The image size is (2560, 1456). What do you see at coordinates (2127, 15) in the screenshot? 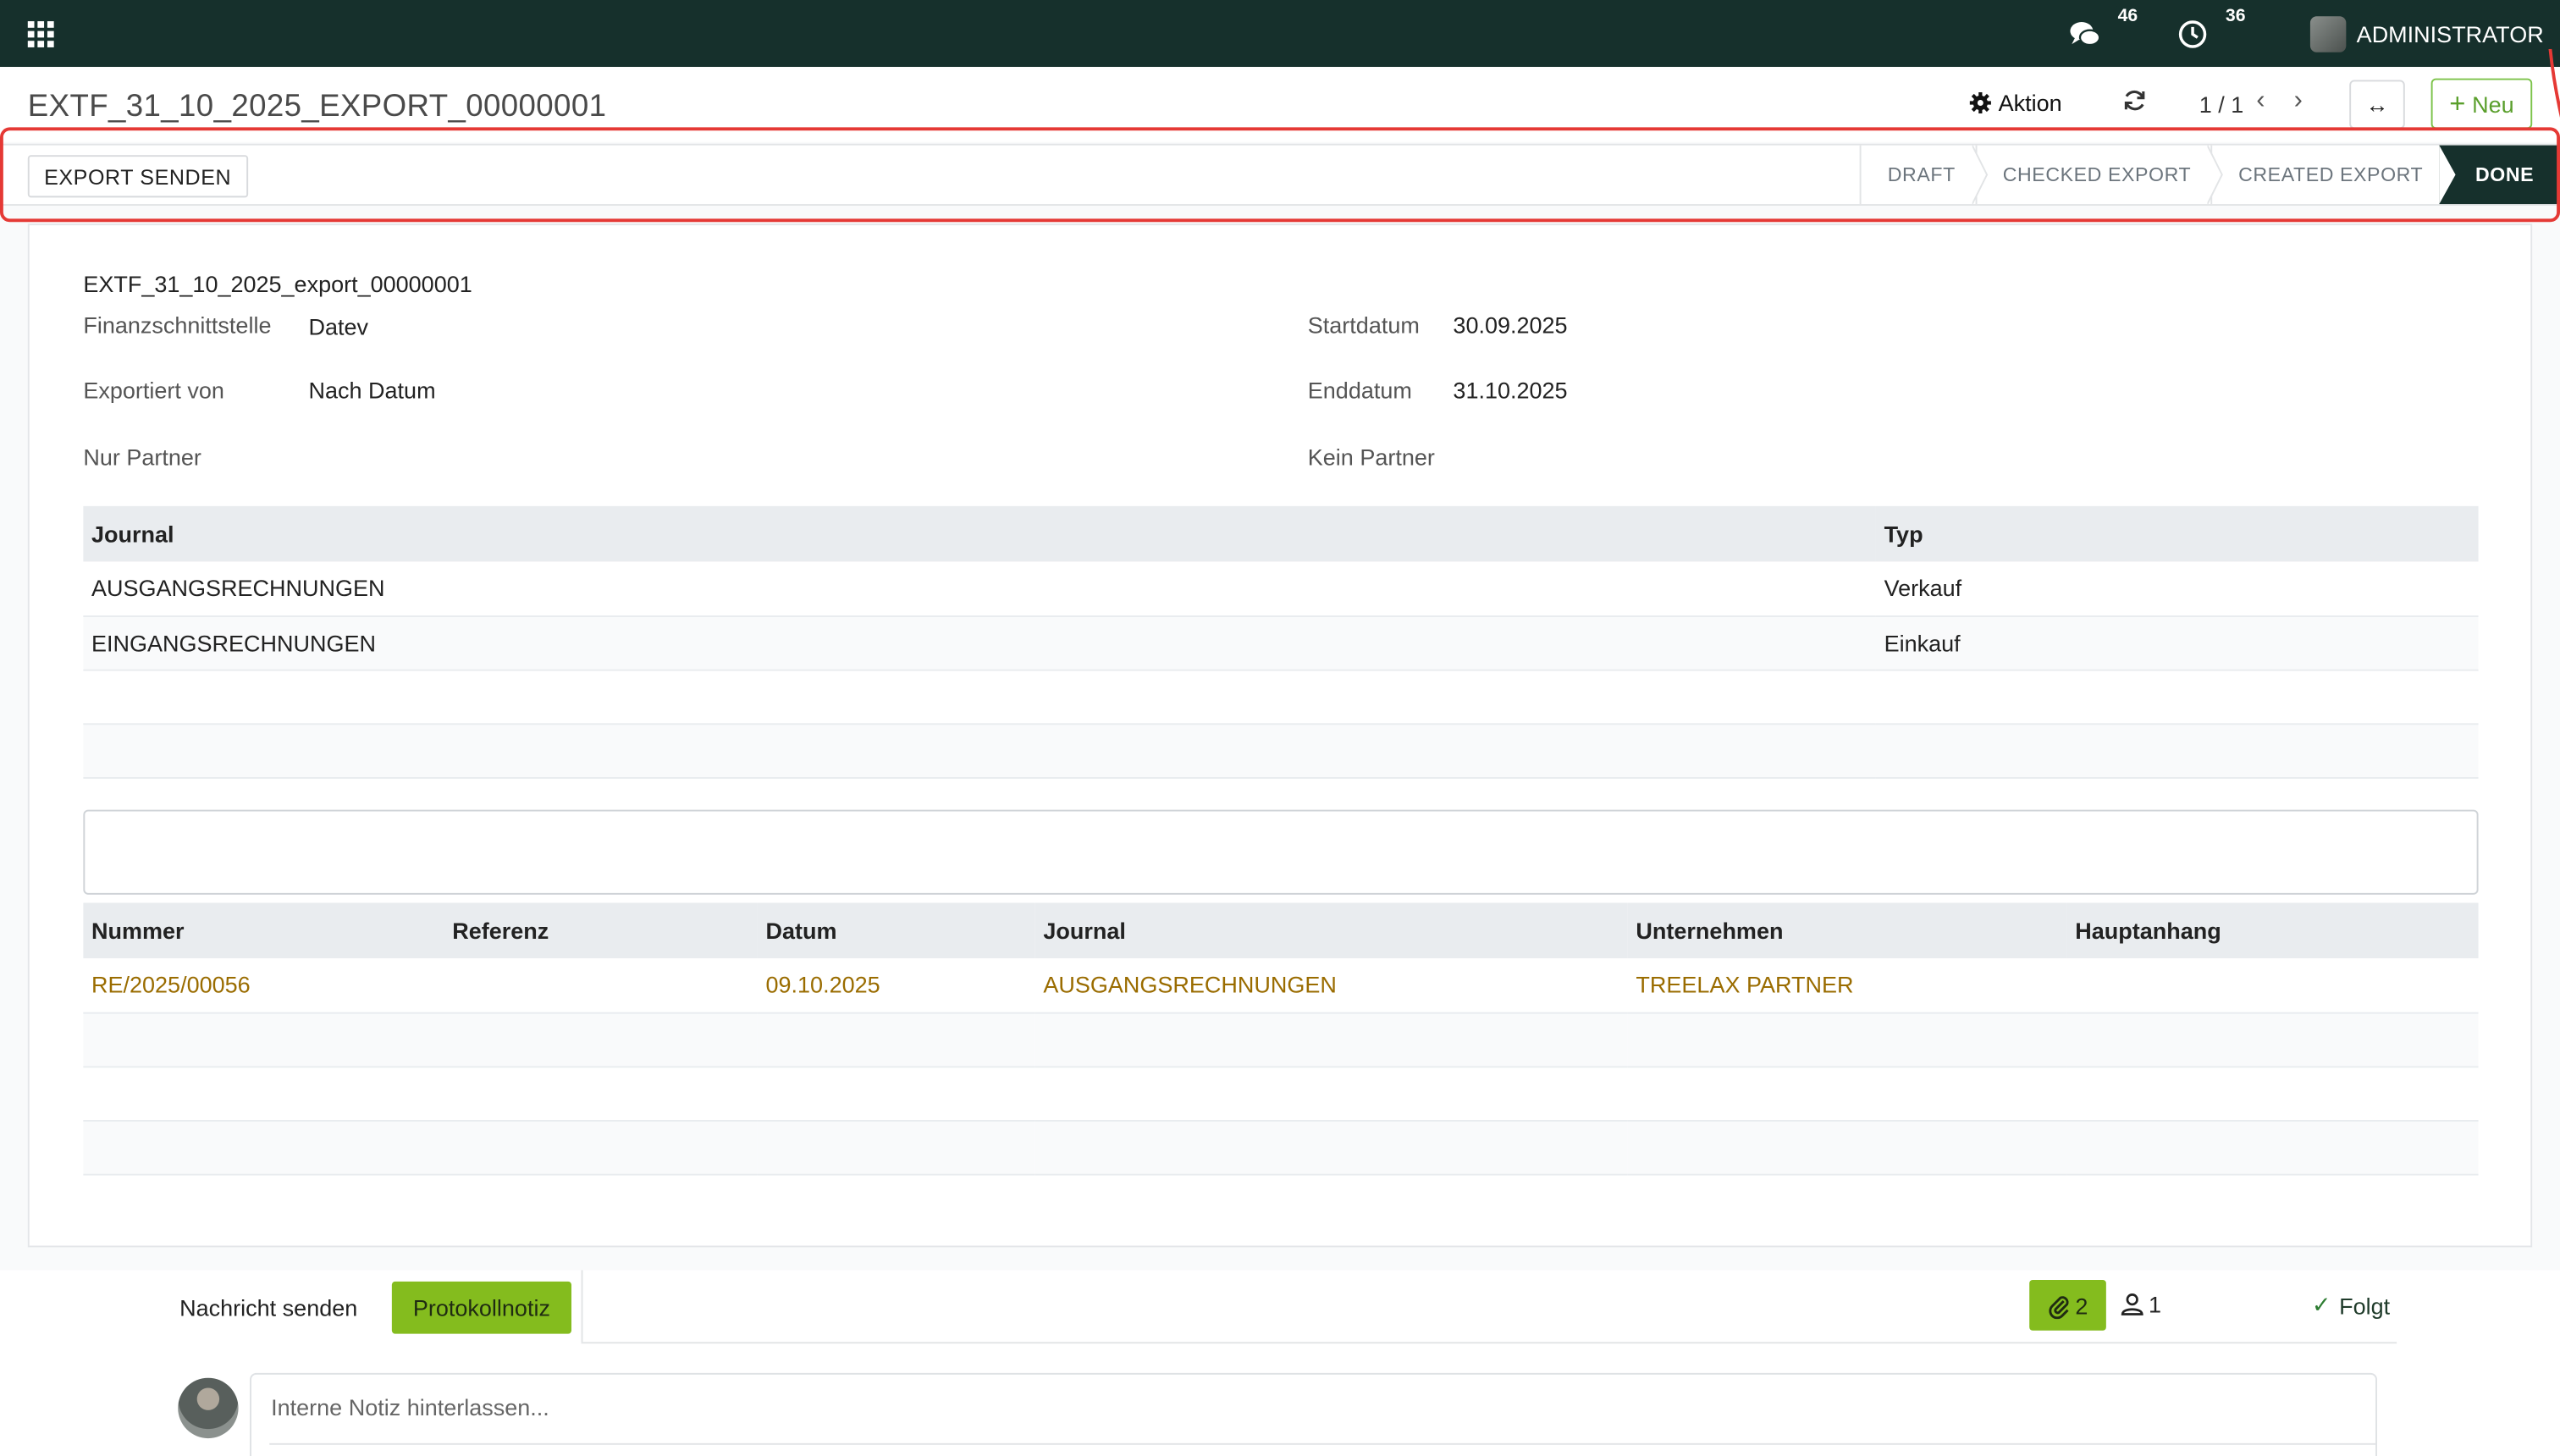
I see `messages-count-badge: 46` at bounding box center [2127, 15].